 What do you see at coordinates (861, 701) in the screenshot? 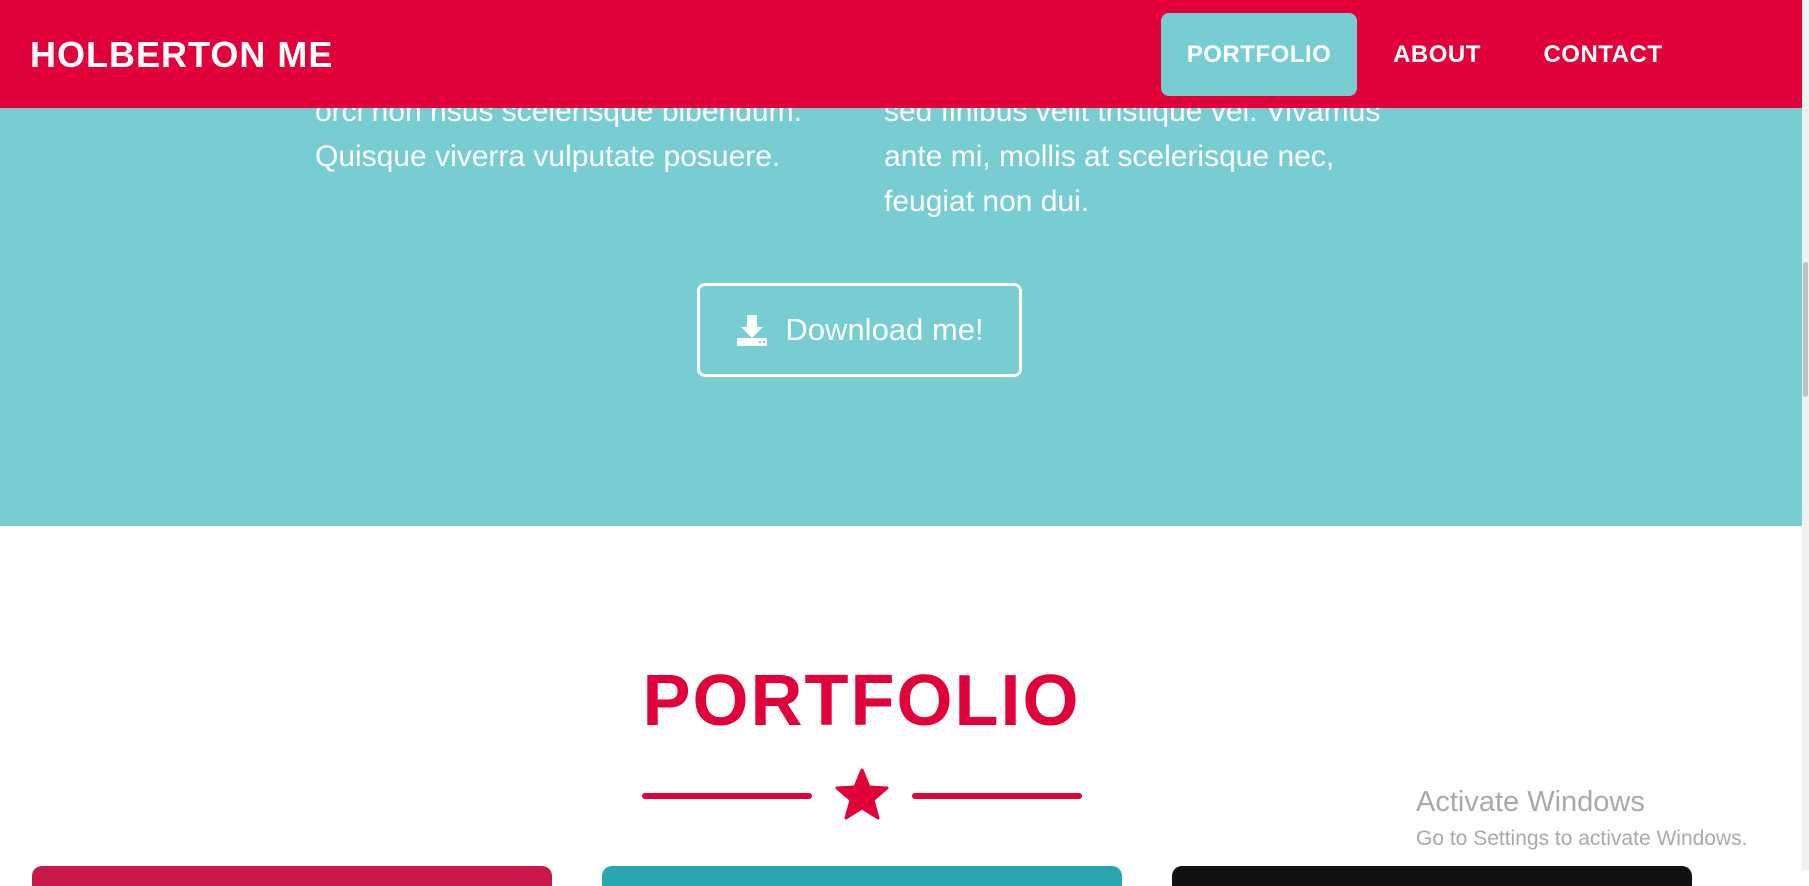
I see `portfolio-title: PORTFOLIO` at bounding box center [861, 701].